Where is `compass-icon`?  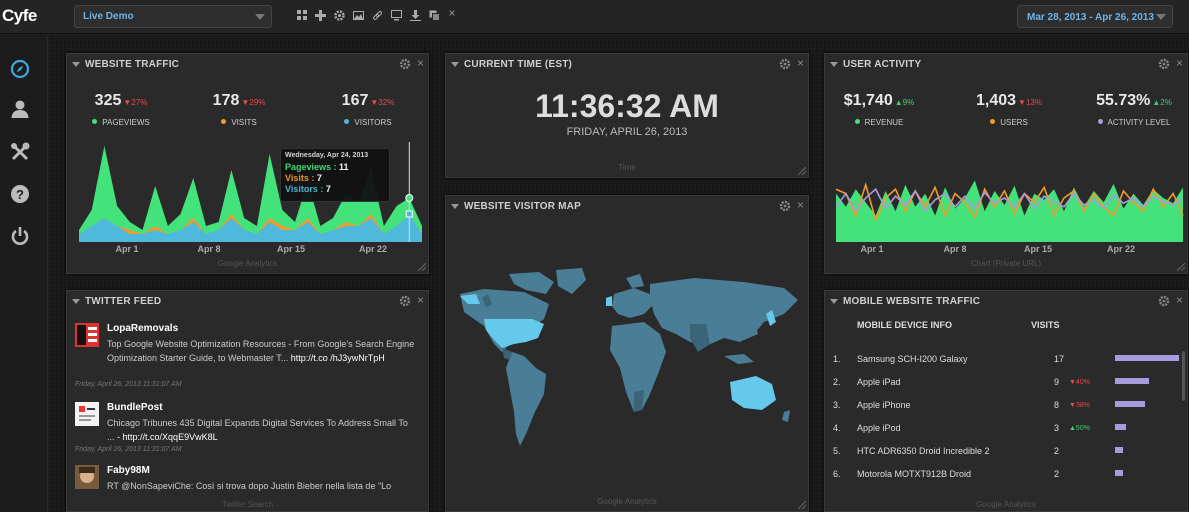 compass-icon is located at coordinates (20, 69).